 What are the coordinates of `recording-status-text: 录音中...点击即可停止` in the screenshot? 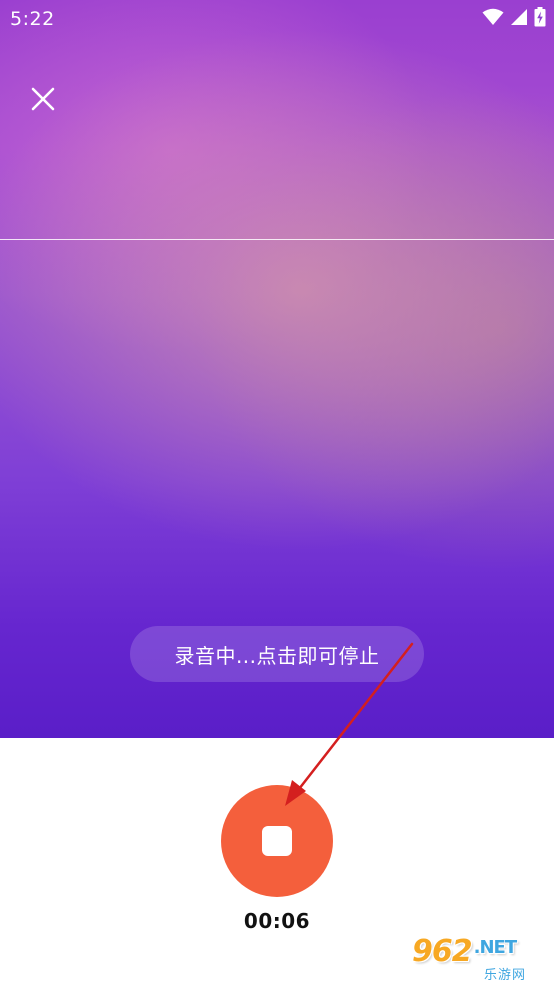 It's located at (277, 655).